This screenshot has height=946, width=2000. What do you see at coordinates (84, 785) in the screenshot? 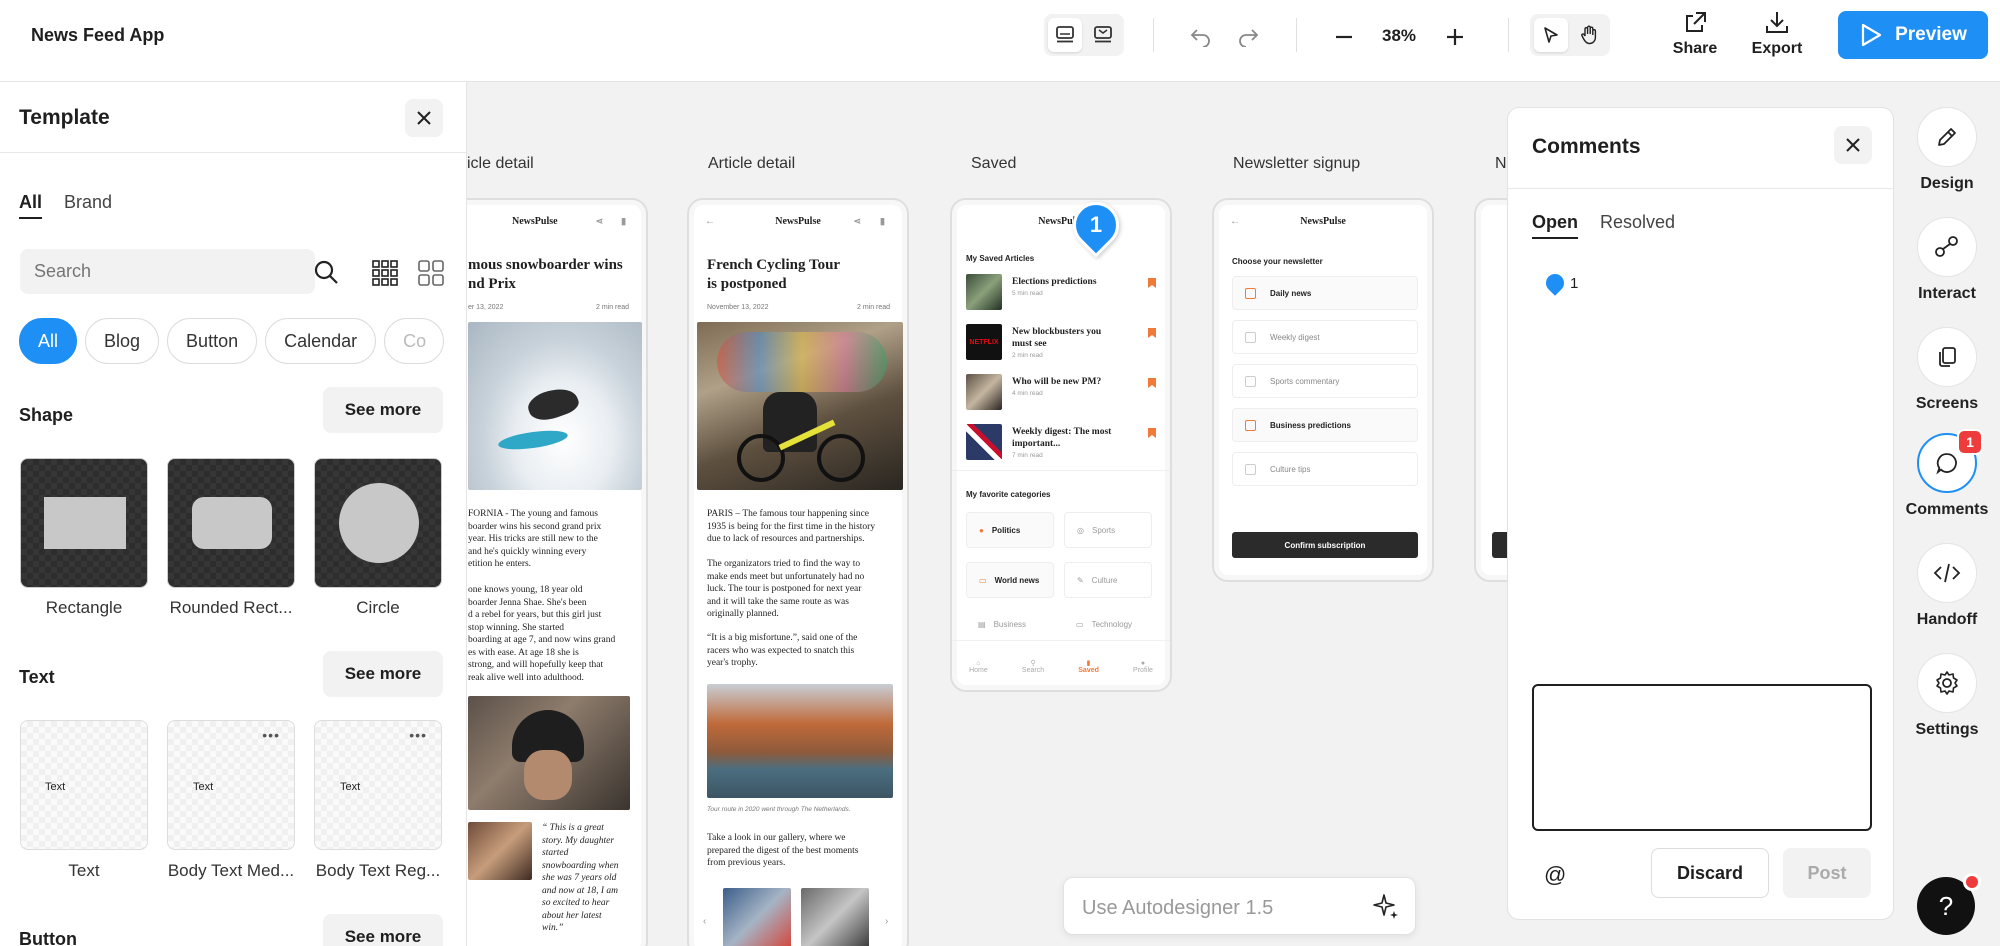
I see `text-card: Text` at bounding box center [84, 785].